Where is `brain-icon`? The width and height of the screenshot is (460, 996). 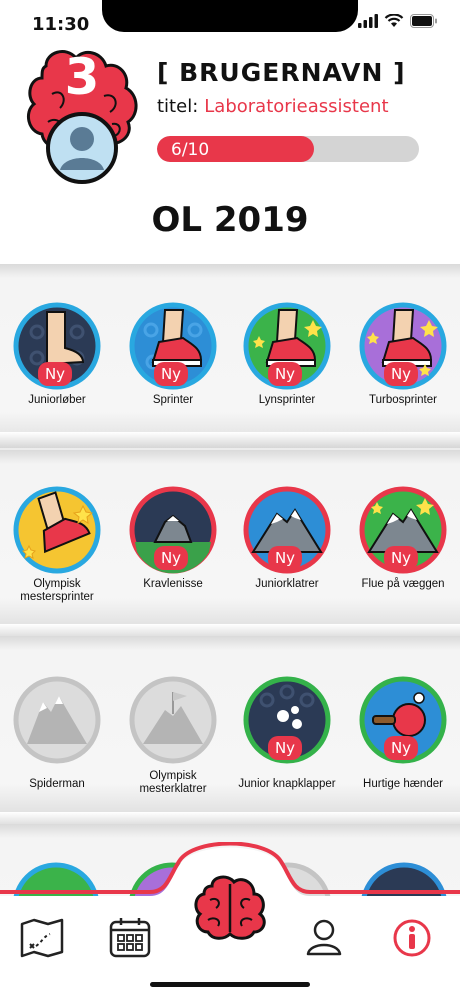
brain-icon is located at coordinates (230, 907).